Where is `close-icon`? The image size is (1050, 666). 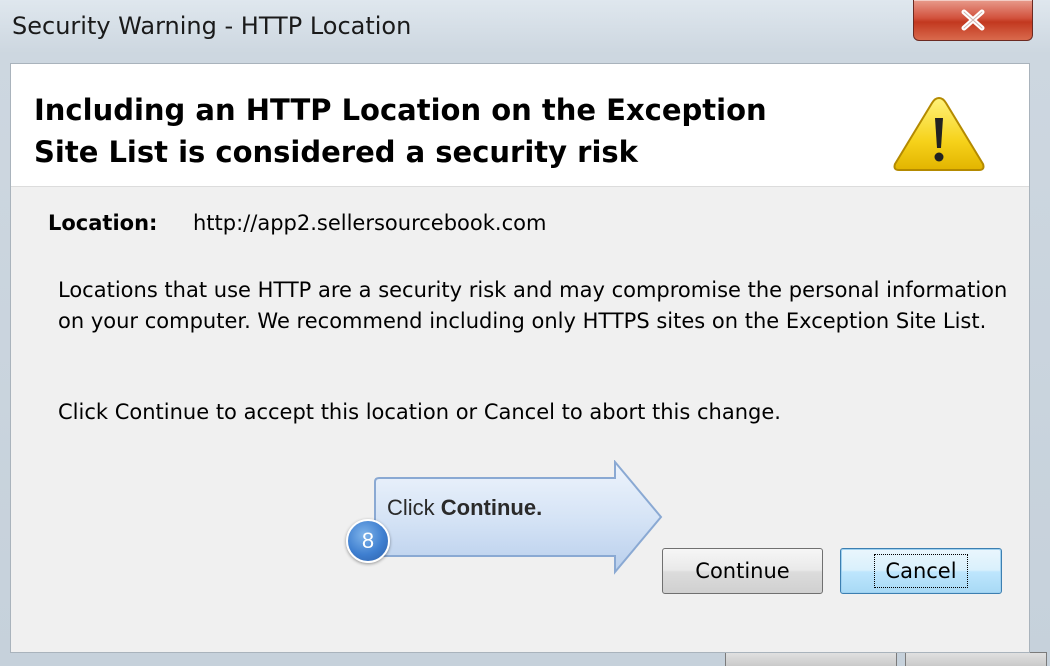
close-icon is located at coordinates (973, 20).